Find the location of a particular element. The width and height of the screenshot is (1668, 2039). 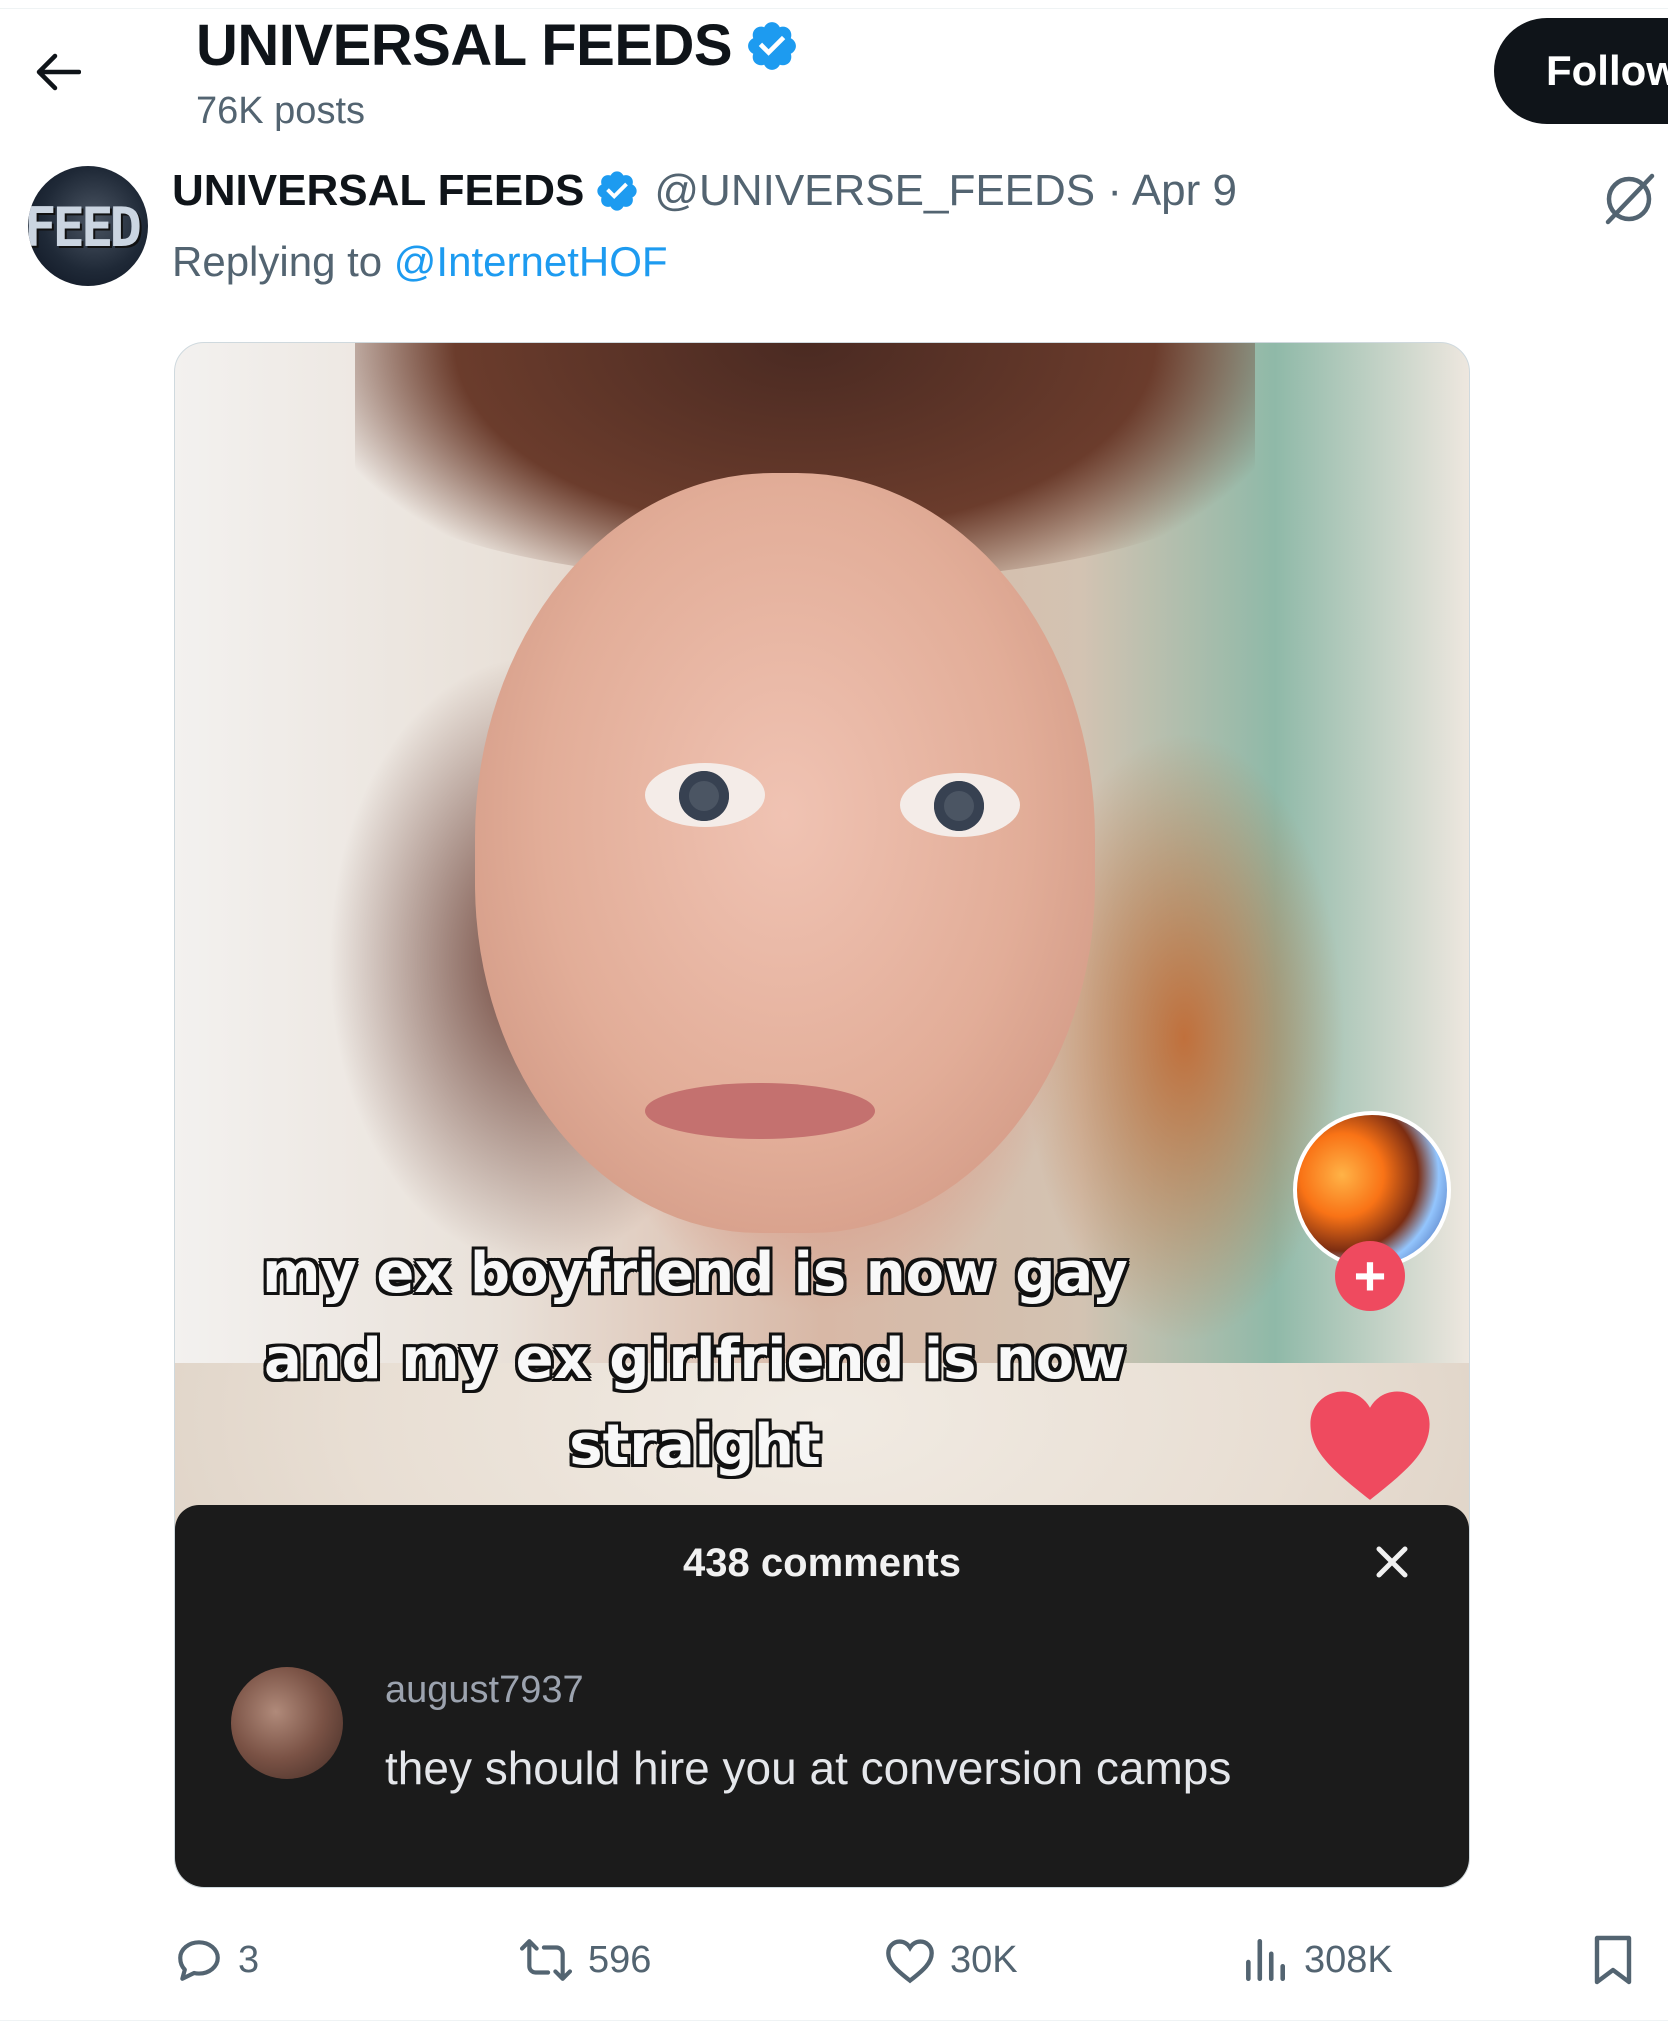

grok-icon is located at coordinates (1630, 199).